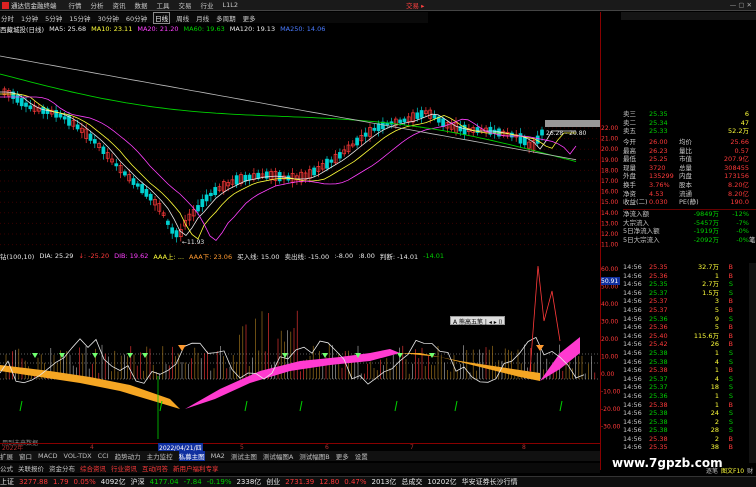 Image resolution: width=756 pixels, height=487 pixels. What do you see at coordinates (716, 404) in the screenshot?
I see `tick-volume: 1` at bounding box center [716, 404].